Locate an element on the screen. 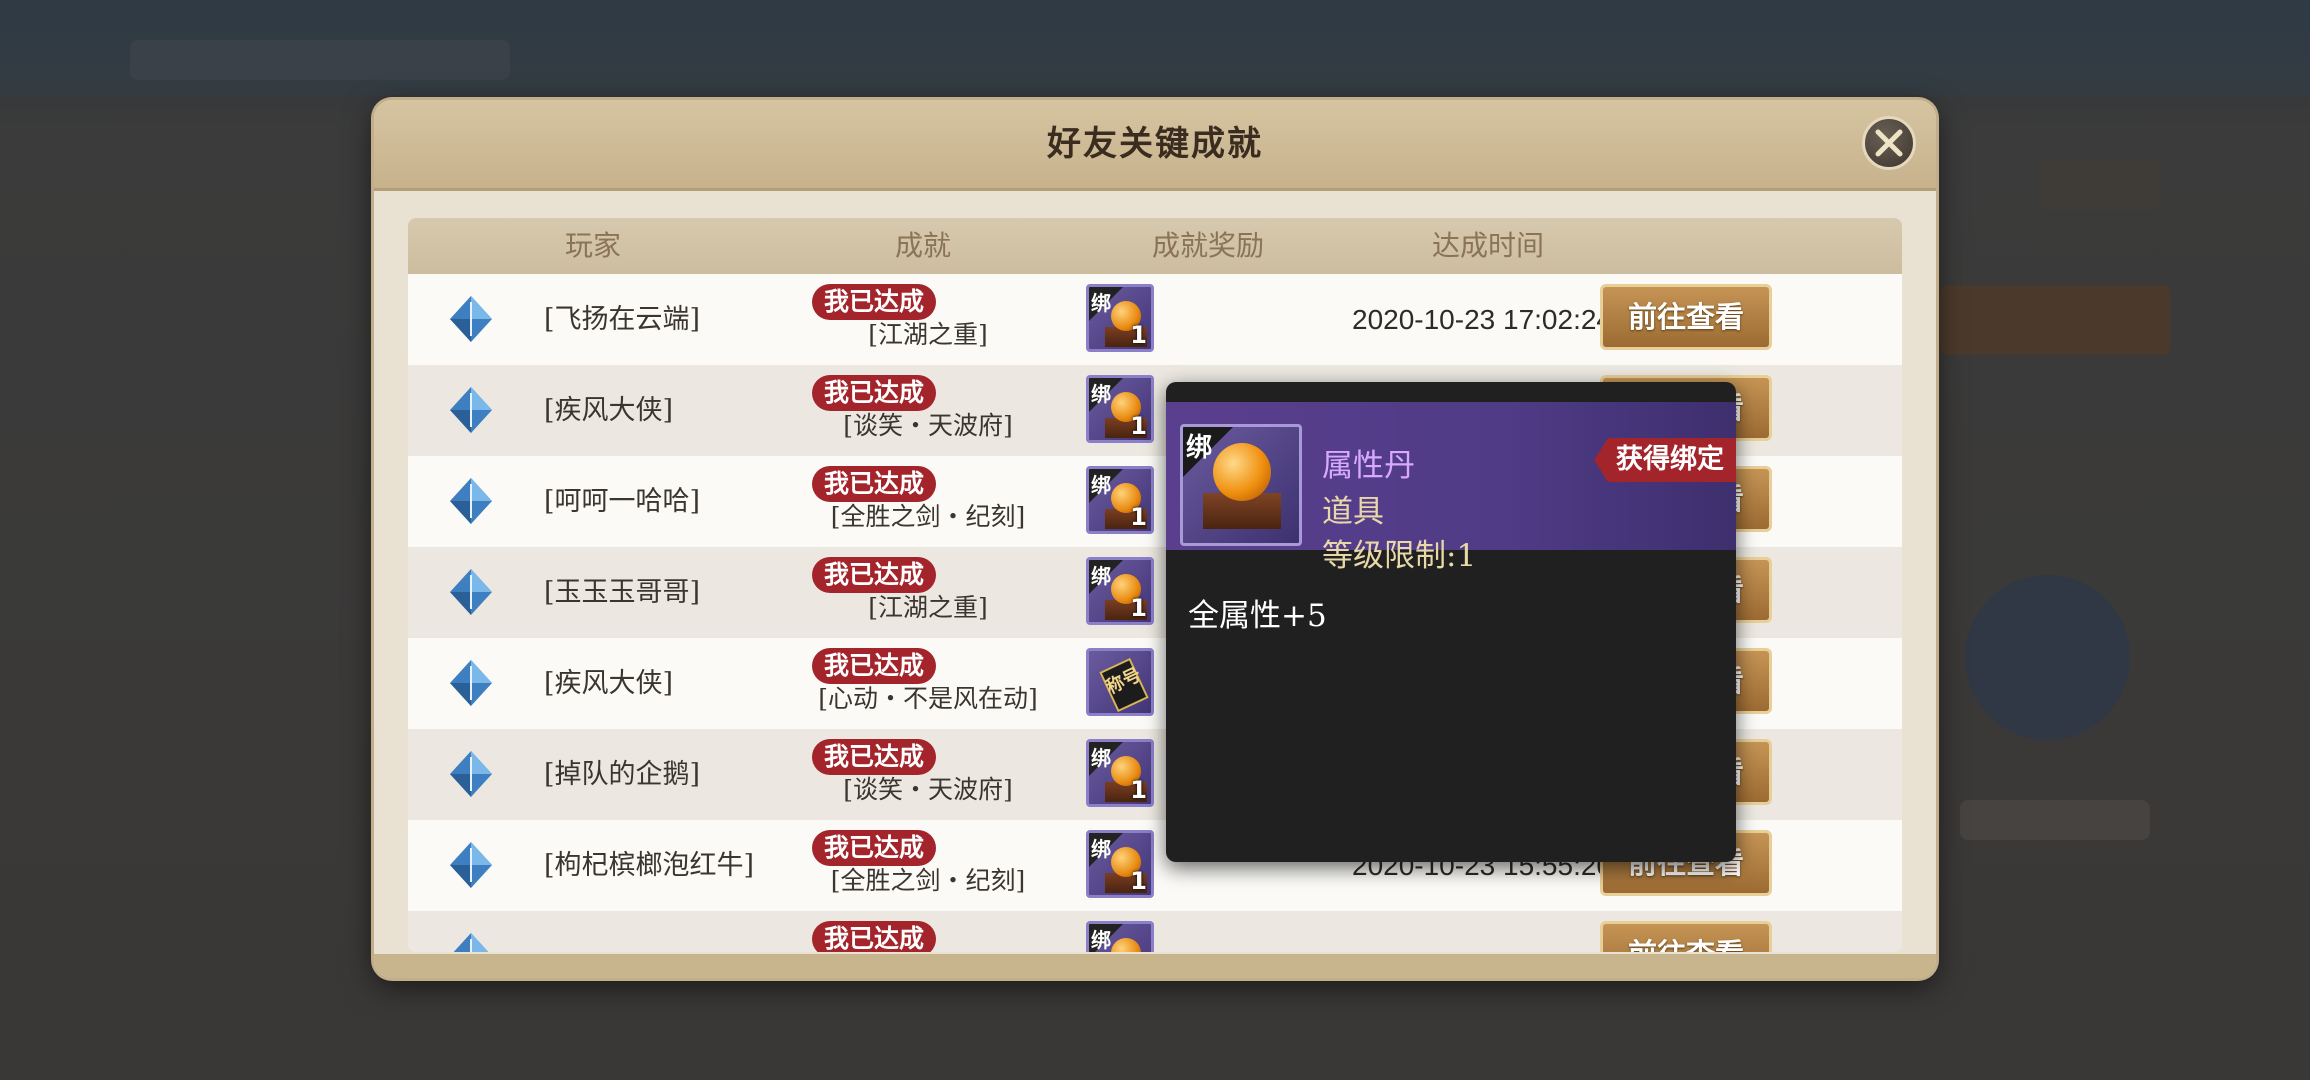  player-name: [枸杞槟榔泡红牛] is located at coordinates (649, 865).